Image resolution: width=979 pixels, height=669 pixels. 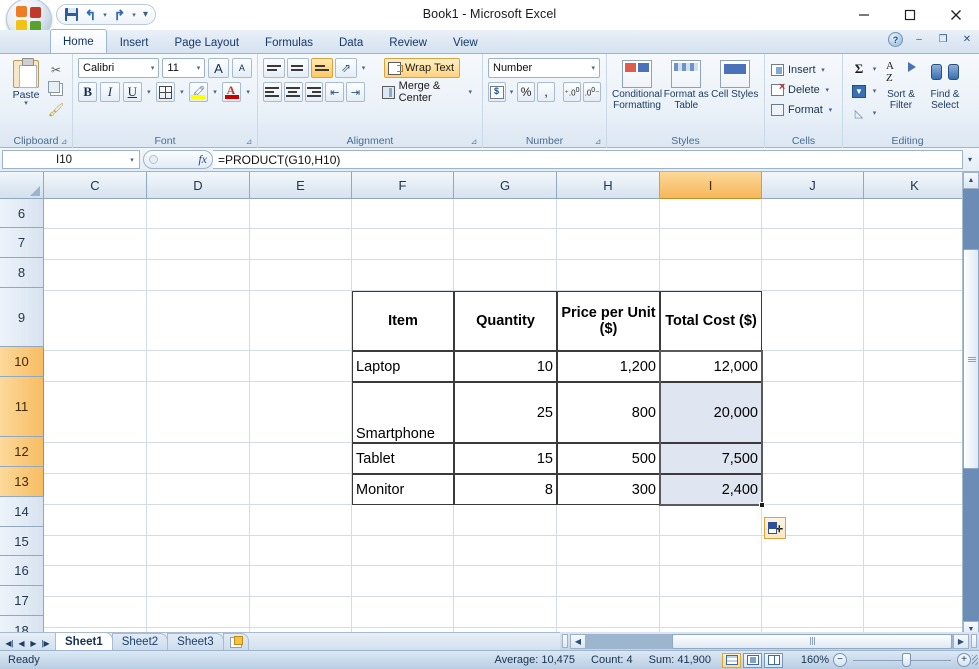 What do you see at coordinates (298, 68) in the screenshot?
I see `middle-align-button` at bounding box center [298, 68].